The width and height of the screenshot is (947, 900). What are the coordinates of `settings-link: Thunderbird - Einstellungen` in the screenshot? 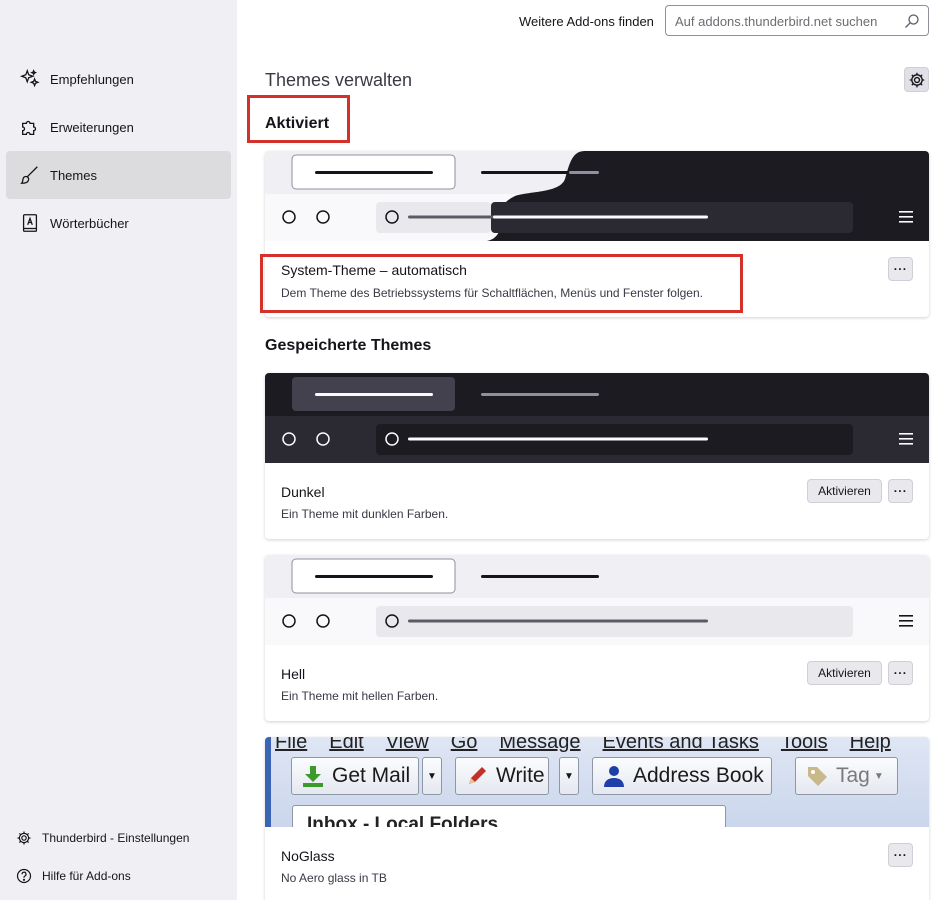 It's located at (102, 838).